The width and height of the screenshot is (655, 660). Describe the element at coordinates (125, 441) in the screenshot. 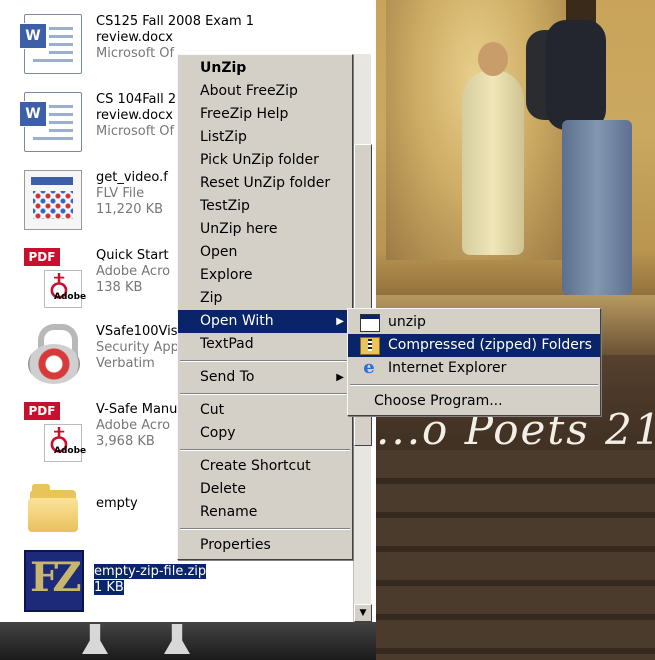

I see `file-size: 3,968 KB` at that location.